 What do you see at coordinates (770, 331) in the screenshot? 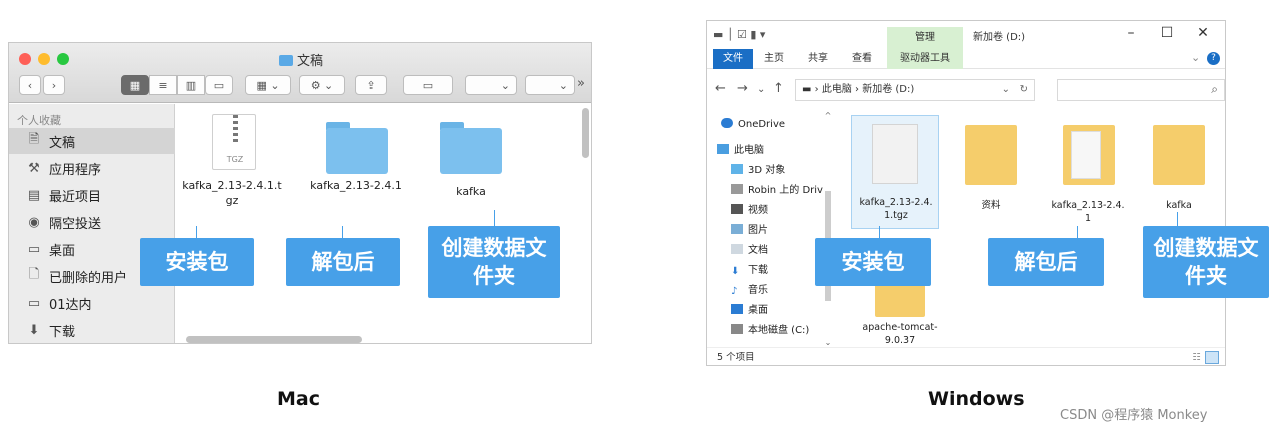
I see `nav-item-local-disk-c: 本地磁盘 (C:)` at bounding box center [770, 331].